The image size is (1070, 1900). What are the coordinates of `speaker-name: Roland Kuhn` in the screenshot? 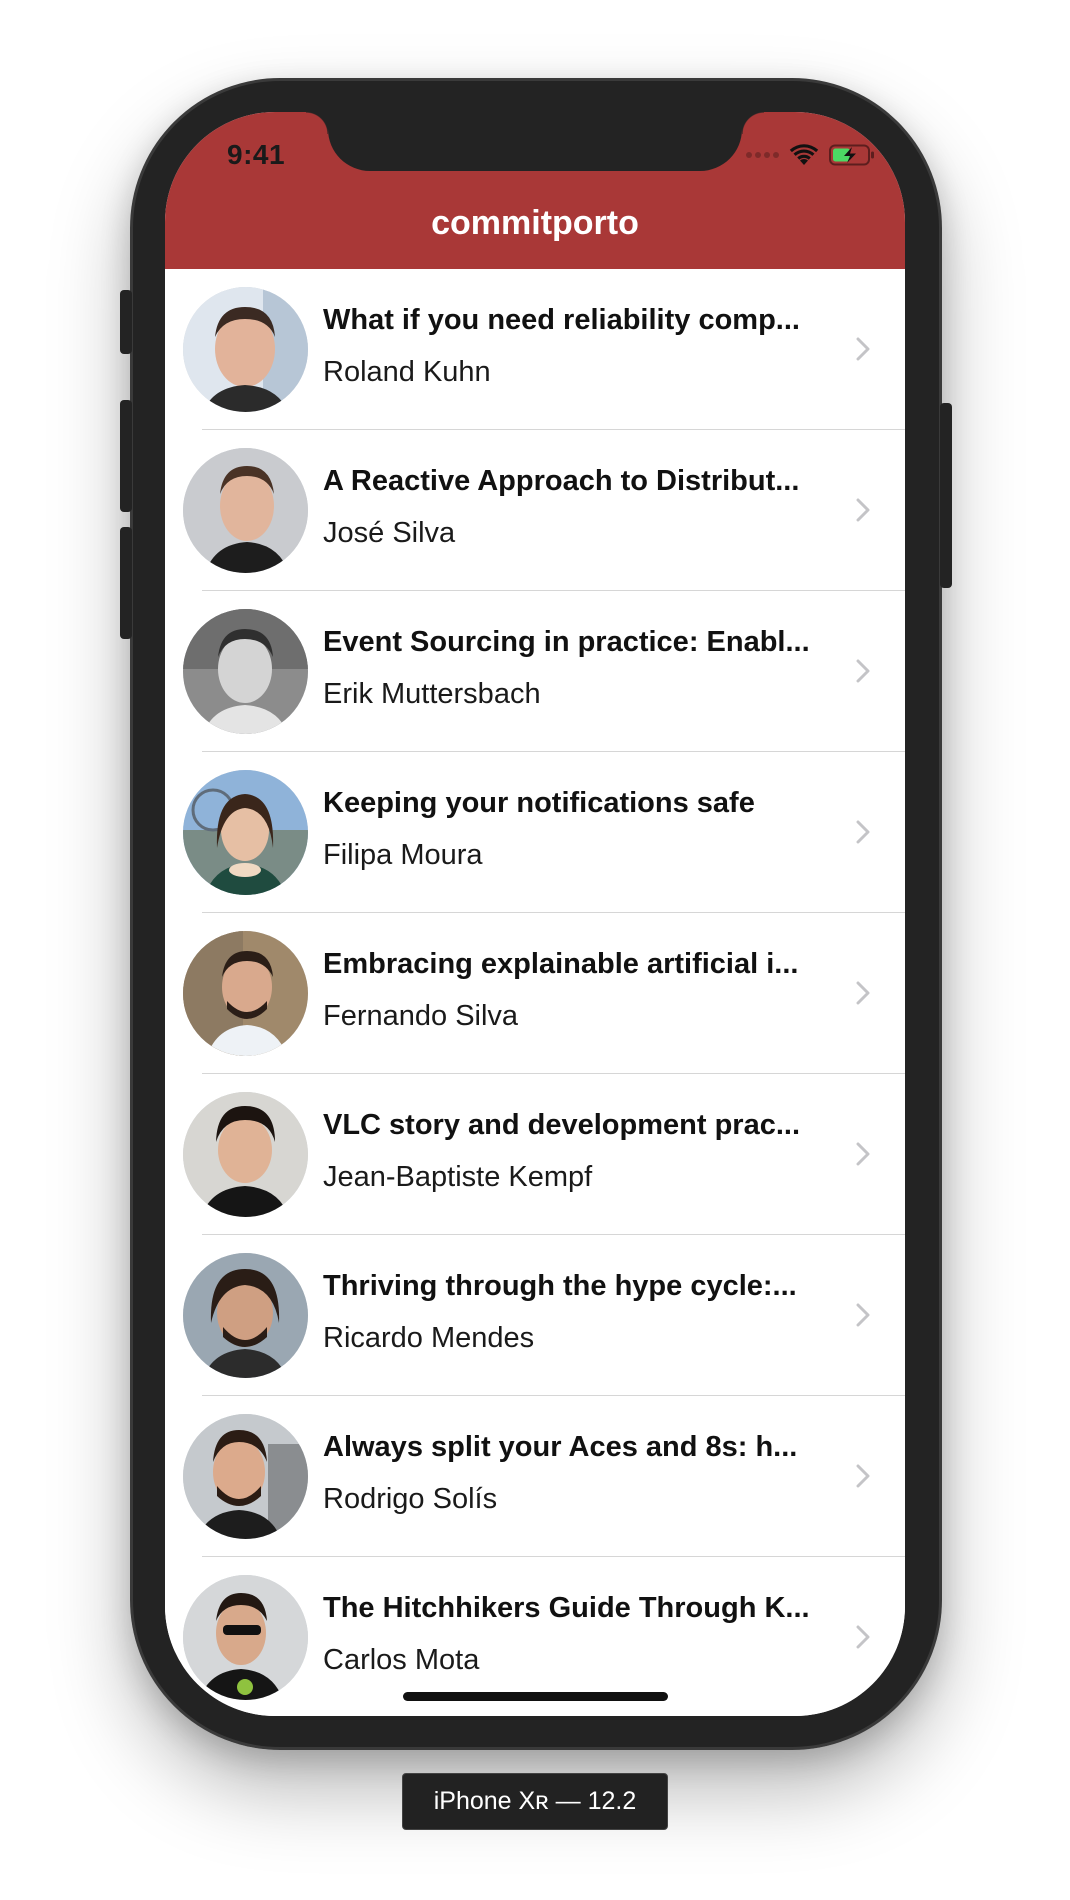 It's located at (407, 372).